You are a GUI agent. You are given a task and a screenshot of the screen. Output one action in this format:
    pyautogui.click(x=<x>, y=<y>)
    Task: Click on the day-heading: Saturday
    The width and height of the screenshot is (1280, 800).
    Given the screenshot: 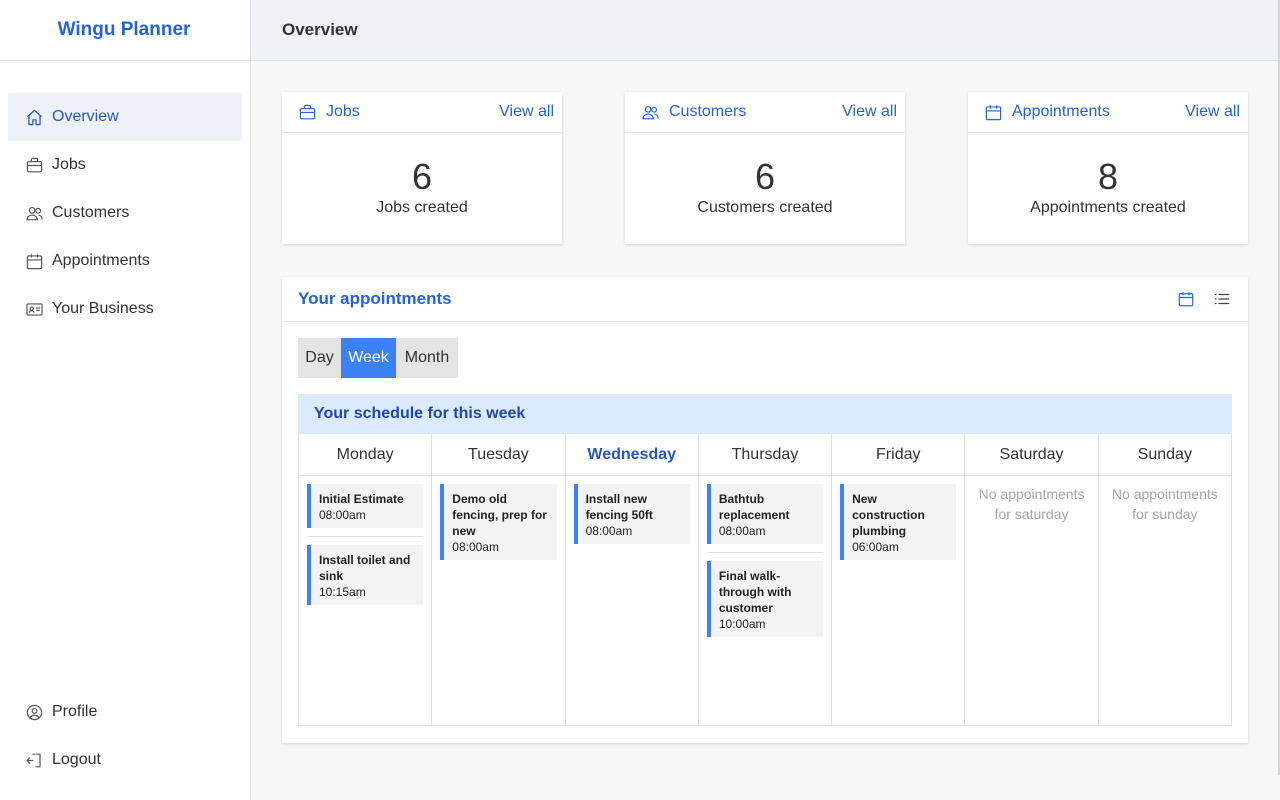 What is the action you would take?
    pyautogui.click(x=1031, y=455)
    